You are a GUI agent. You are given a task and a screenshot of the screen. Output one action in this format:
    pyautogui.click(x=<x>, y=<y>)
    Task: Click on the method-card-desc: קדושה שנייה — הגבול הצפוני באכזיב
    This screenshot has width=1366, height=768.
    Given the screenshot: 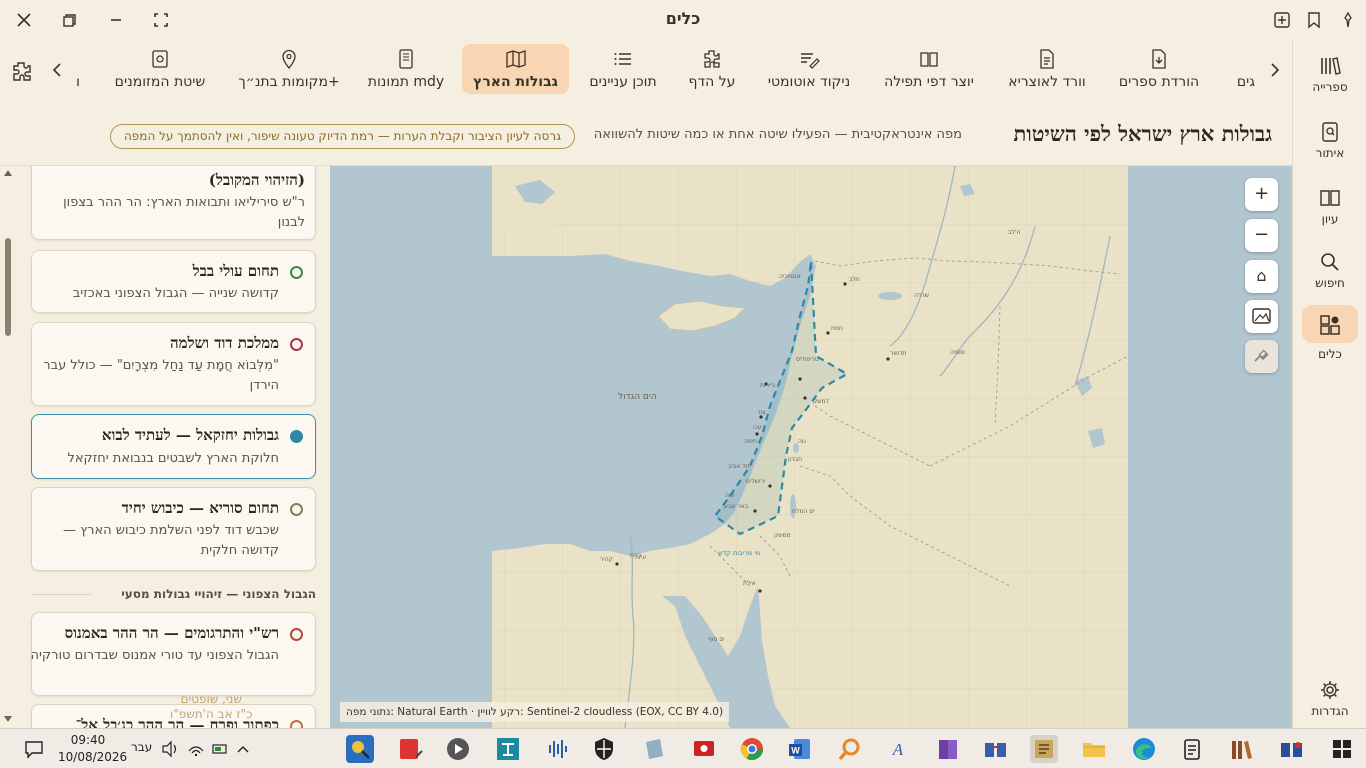 What is the action you would take?
    pyautogui.click(x=175, y=293)
    